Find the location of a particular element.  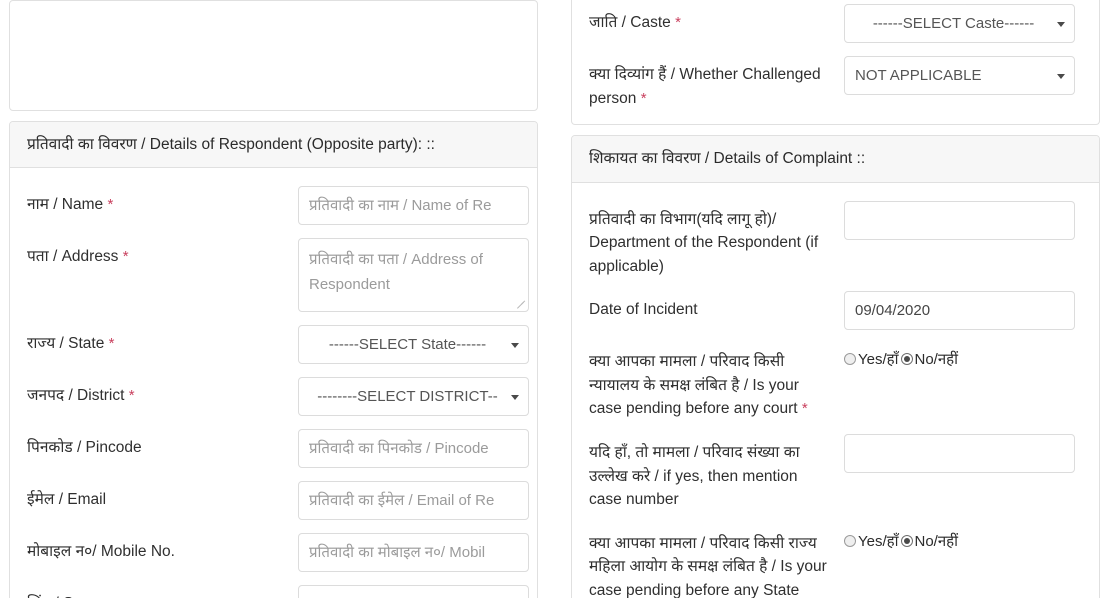

respondent-district-select: --------SELECT DISTRICT-- is located at coordinates (413, 397).